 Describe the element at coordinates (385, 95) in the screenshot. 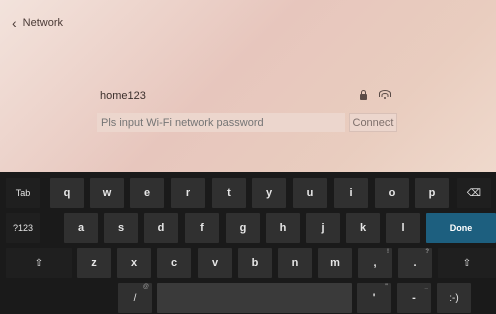

I see `wifi-icon` at that location.